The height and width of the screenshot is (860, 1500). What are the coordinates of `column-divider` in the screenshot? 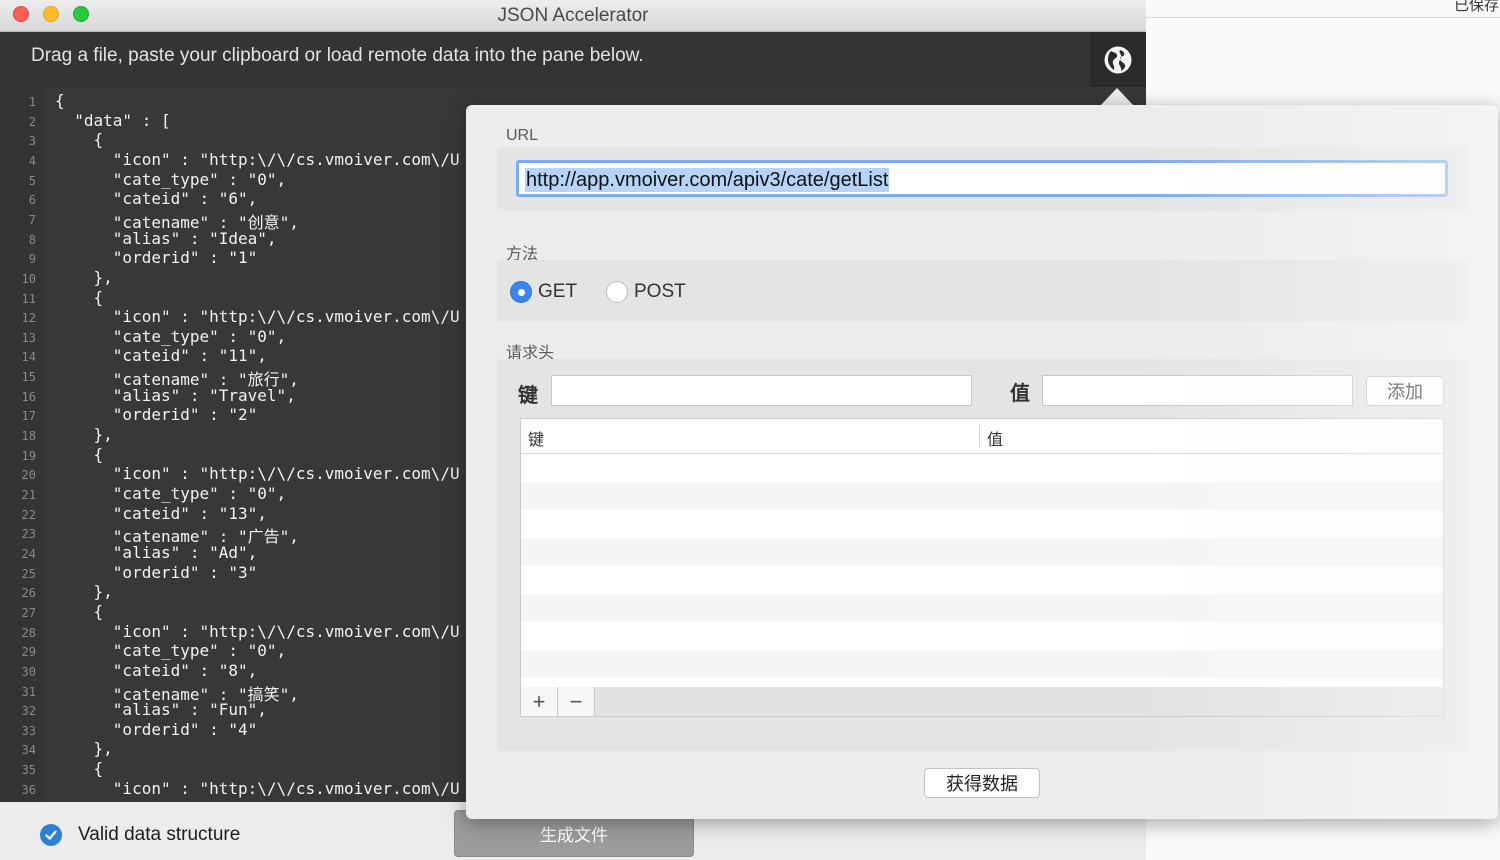 It's located at (979, 436).